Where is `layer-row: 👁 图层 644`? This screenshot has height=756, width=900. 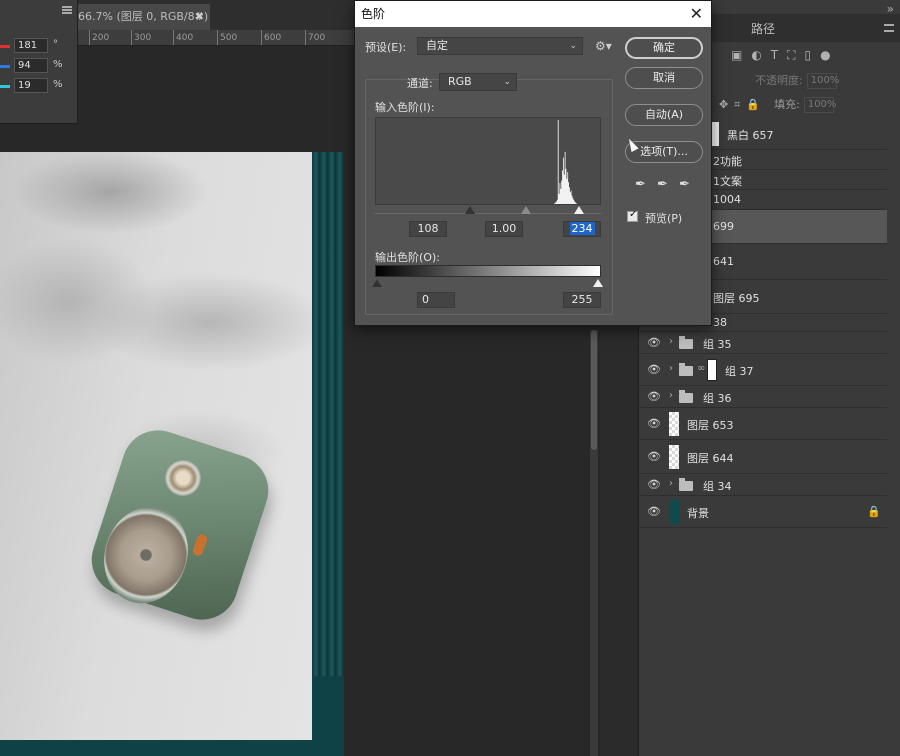 layer-row: 👁 图层 644 is located at coordinates (763, 457).